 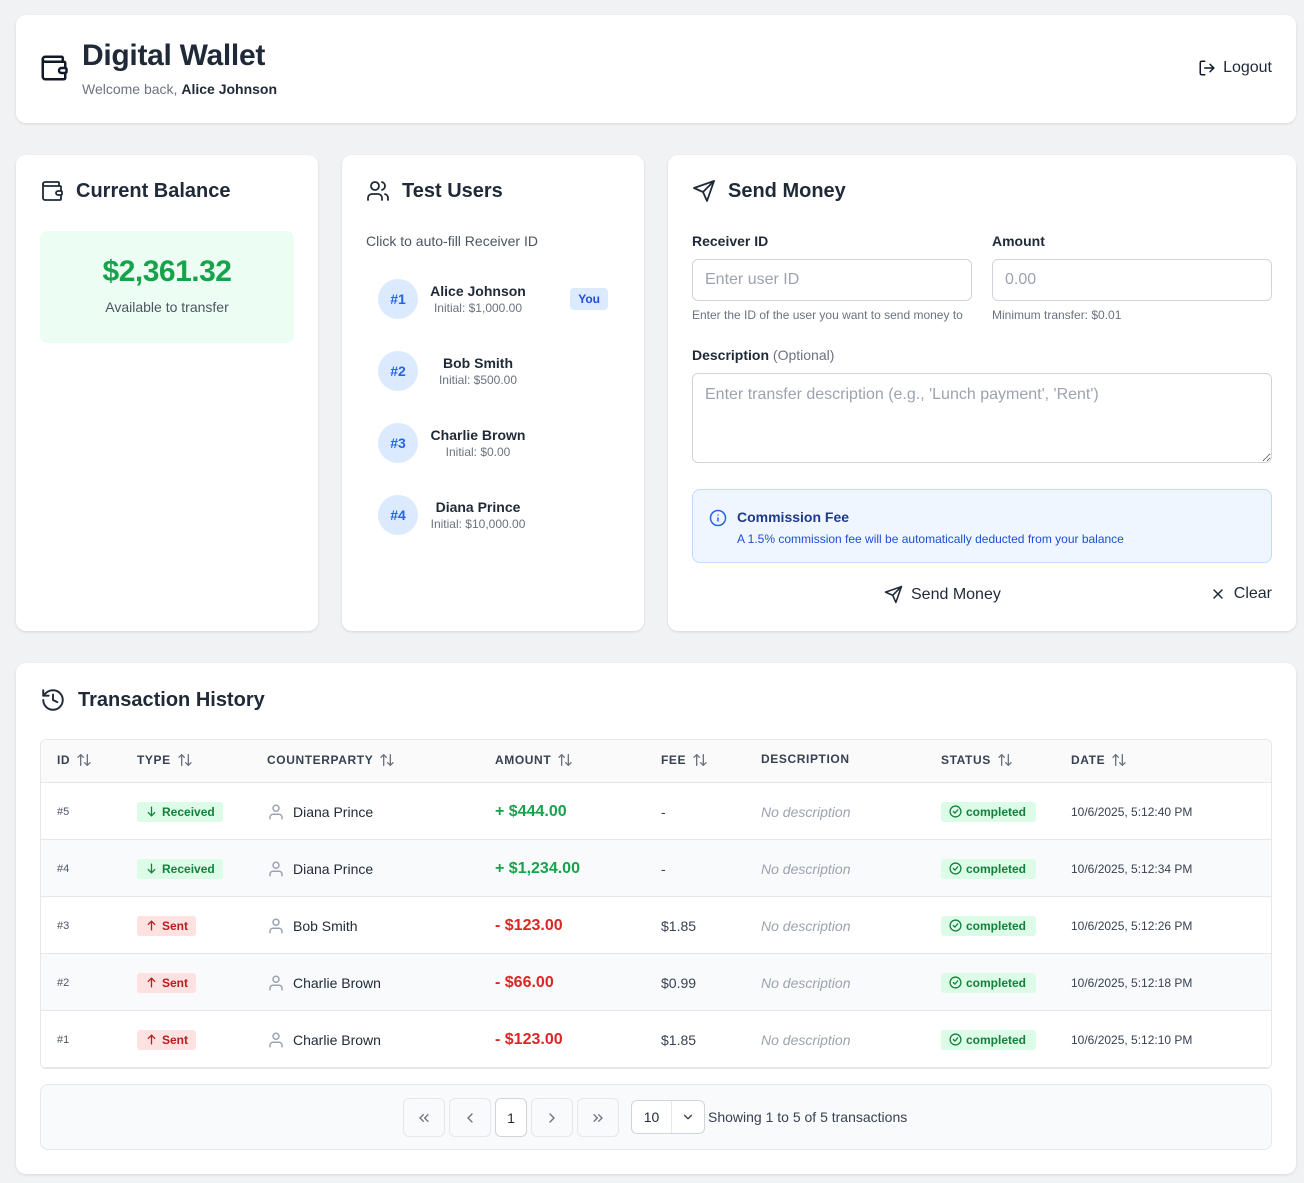 What do you see at coordinates (808, 1117) in the screenshot?
I see `pagination-summary: Showing 1 to 5 of 5 transactions` at bounding box center [808, 1117].